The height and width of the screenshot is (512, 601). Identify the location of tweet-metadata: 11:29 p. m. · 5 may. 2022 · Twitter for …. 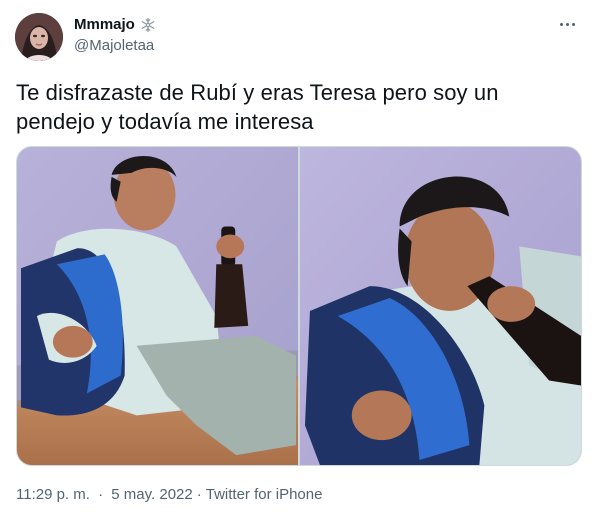
(169, 495).